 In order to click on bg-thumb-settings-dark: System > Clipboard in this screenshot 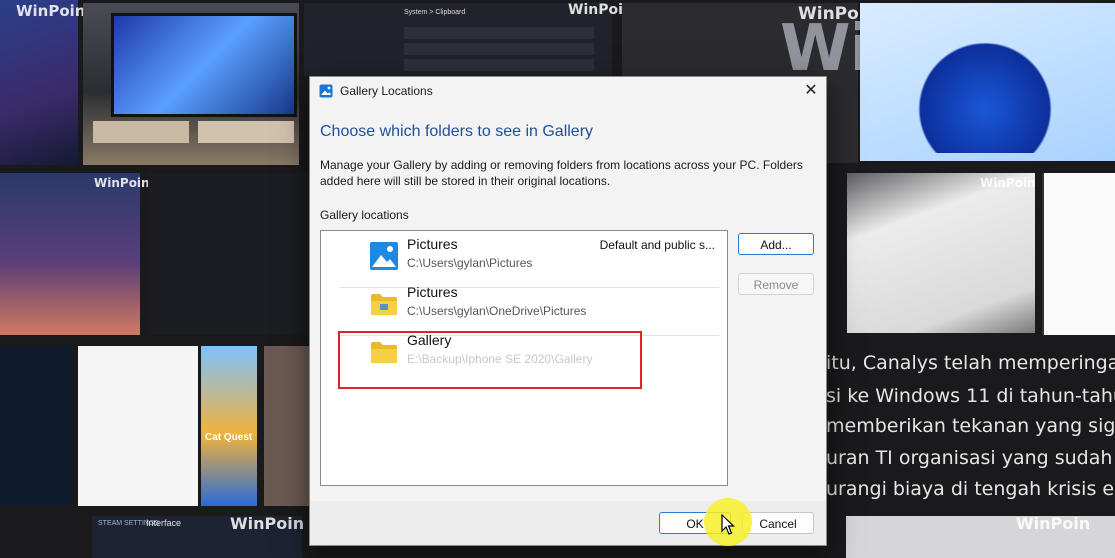, I will do `click(458, 39)`.